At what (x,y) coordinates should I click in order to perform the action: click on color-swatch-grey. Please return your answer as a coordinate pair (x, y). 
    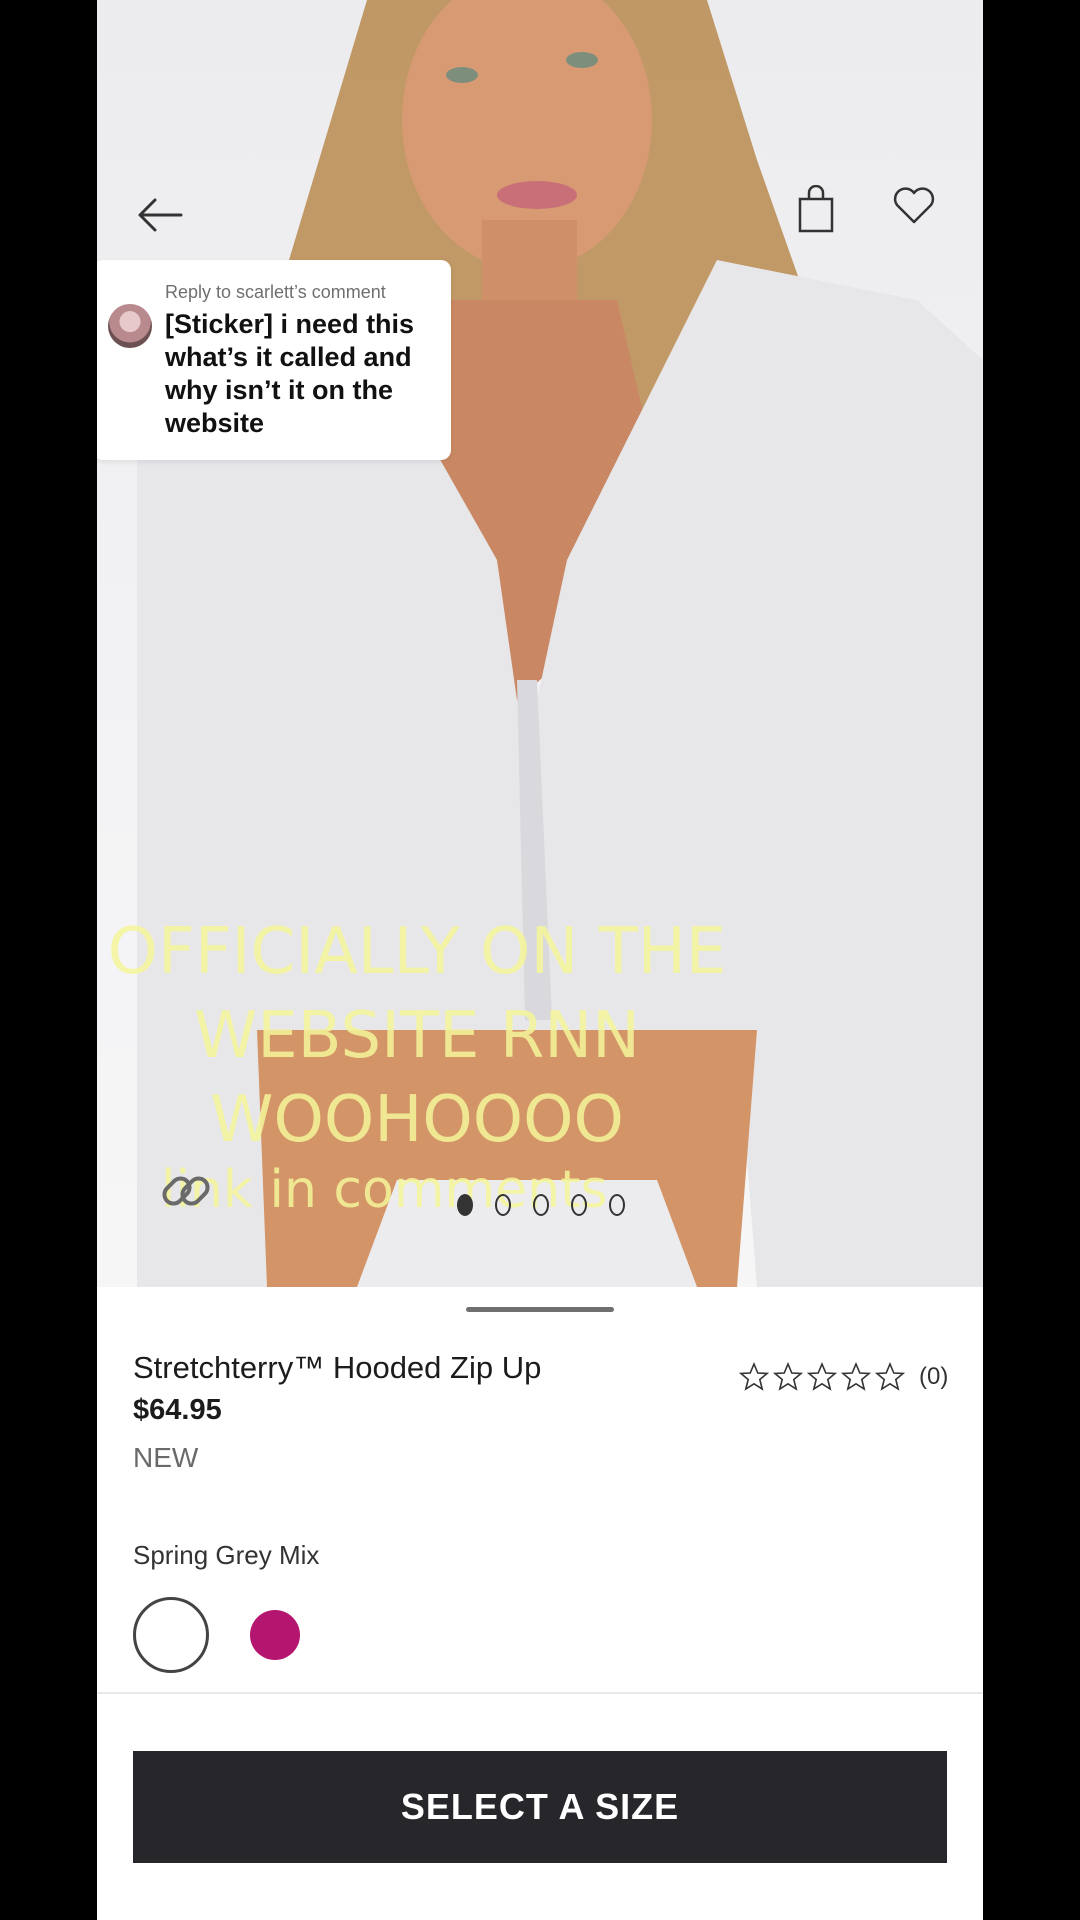
    Looking at the image, I should click on (171, 1635).